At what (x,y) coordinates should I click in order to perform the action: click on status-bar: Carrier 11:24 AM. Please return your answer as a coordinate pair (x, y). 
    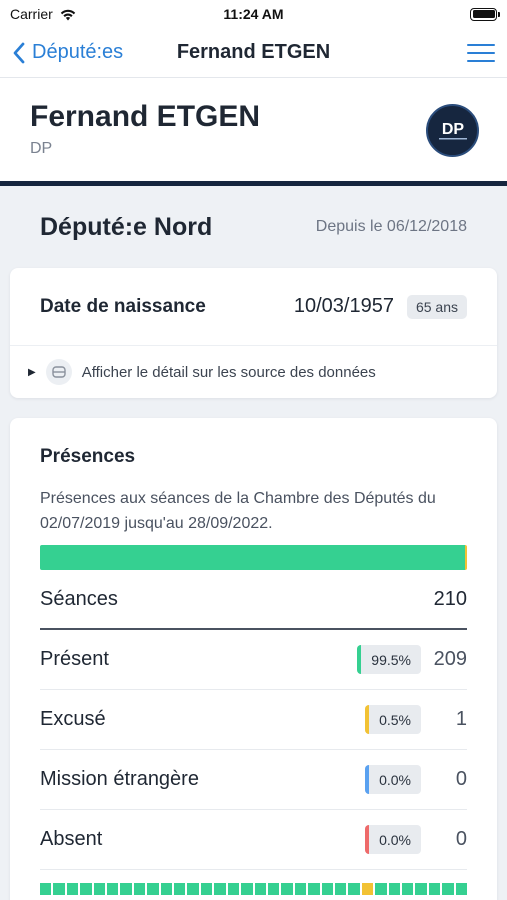
    Looking at the image, I should click on (253, 14).